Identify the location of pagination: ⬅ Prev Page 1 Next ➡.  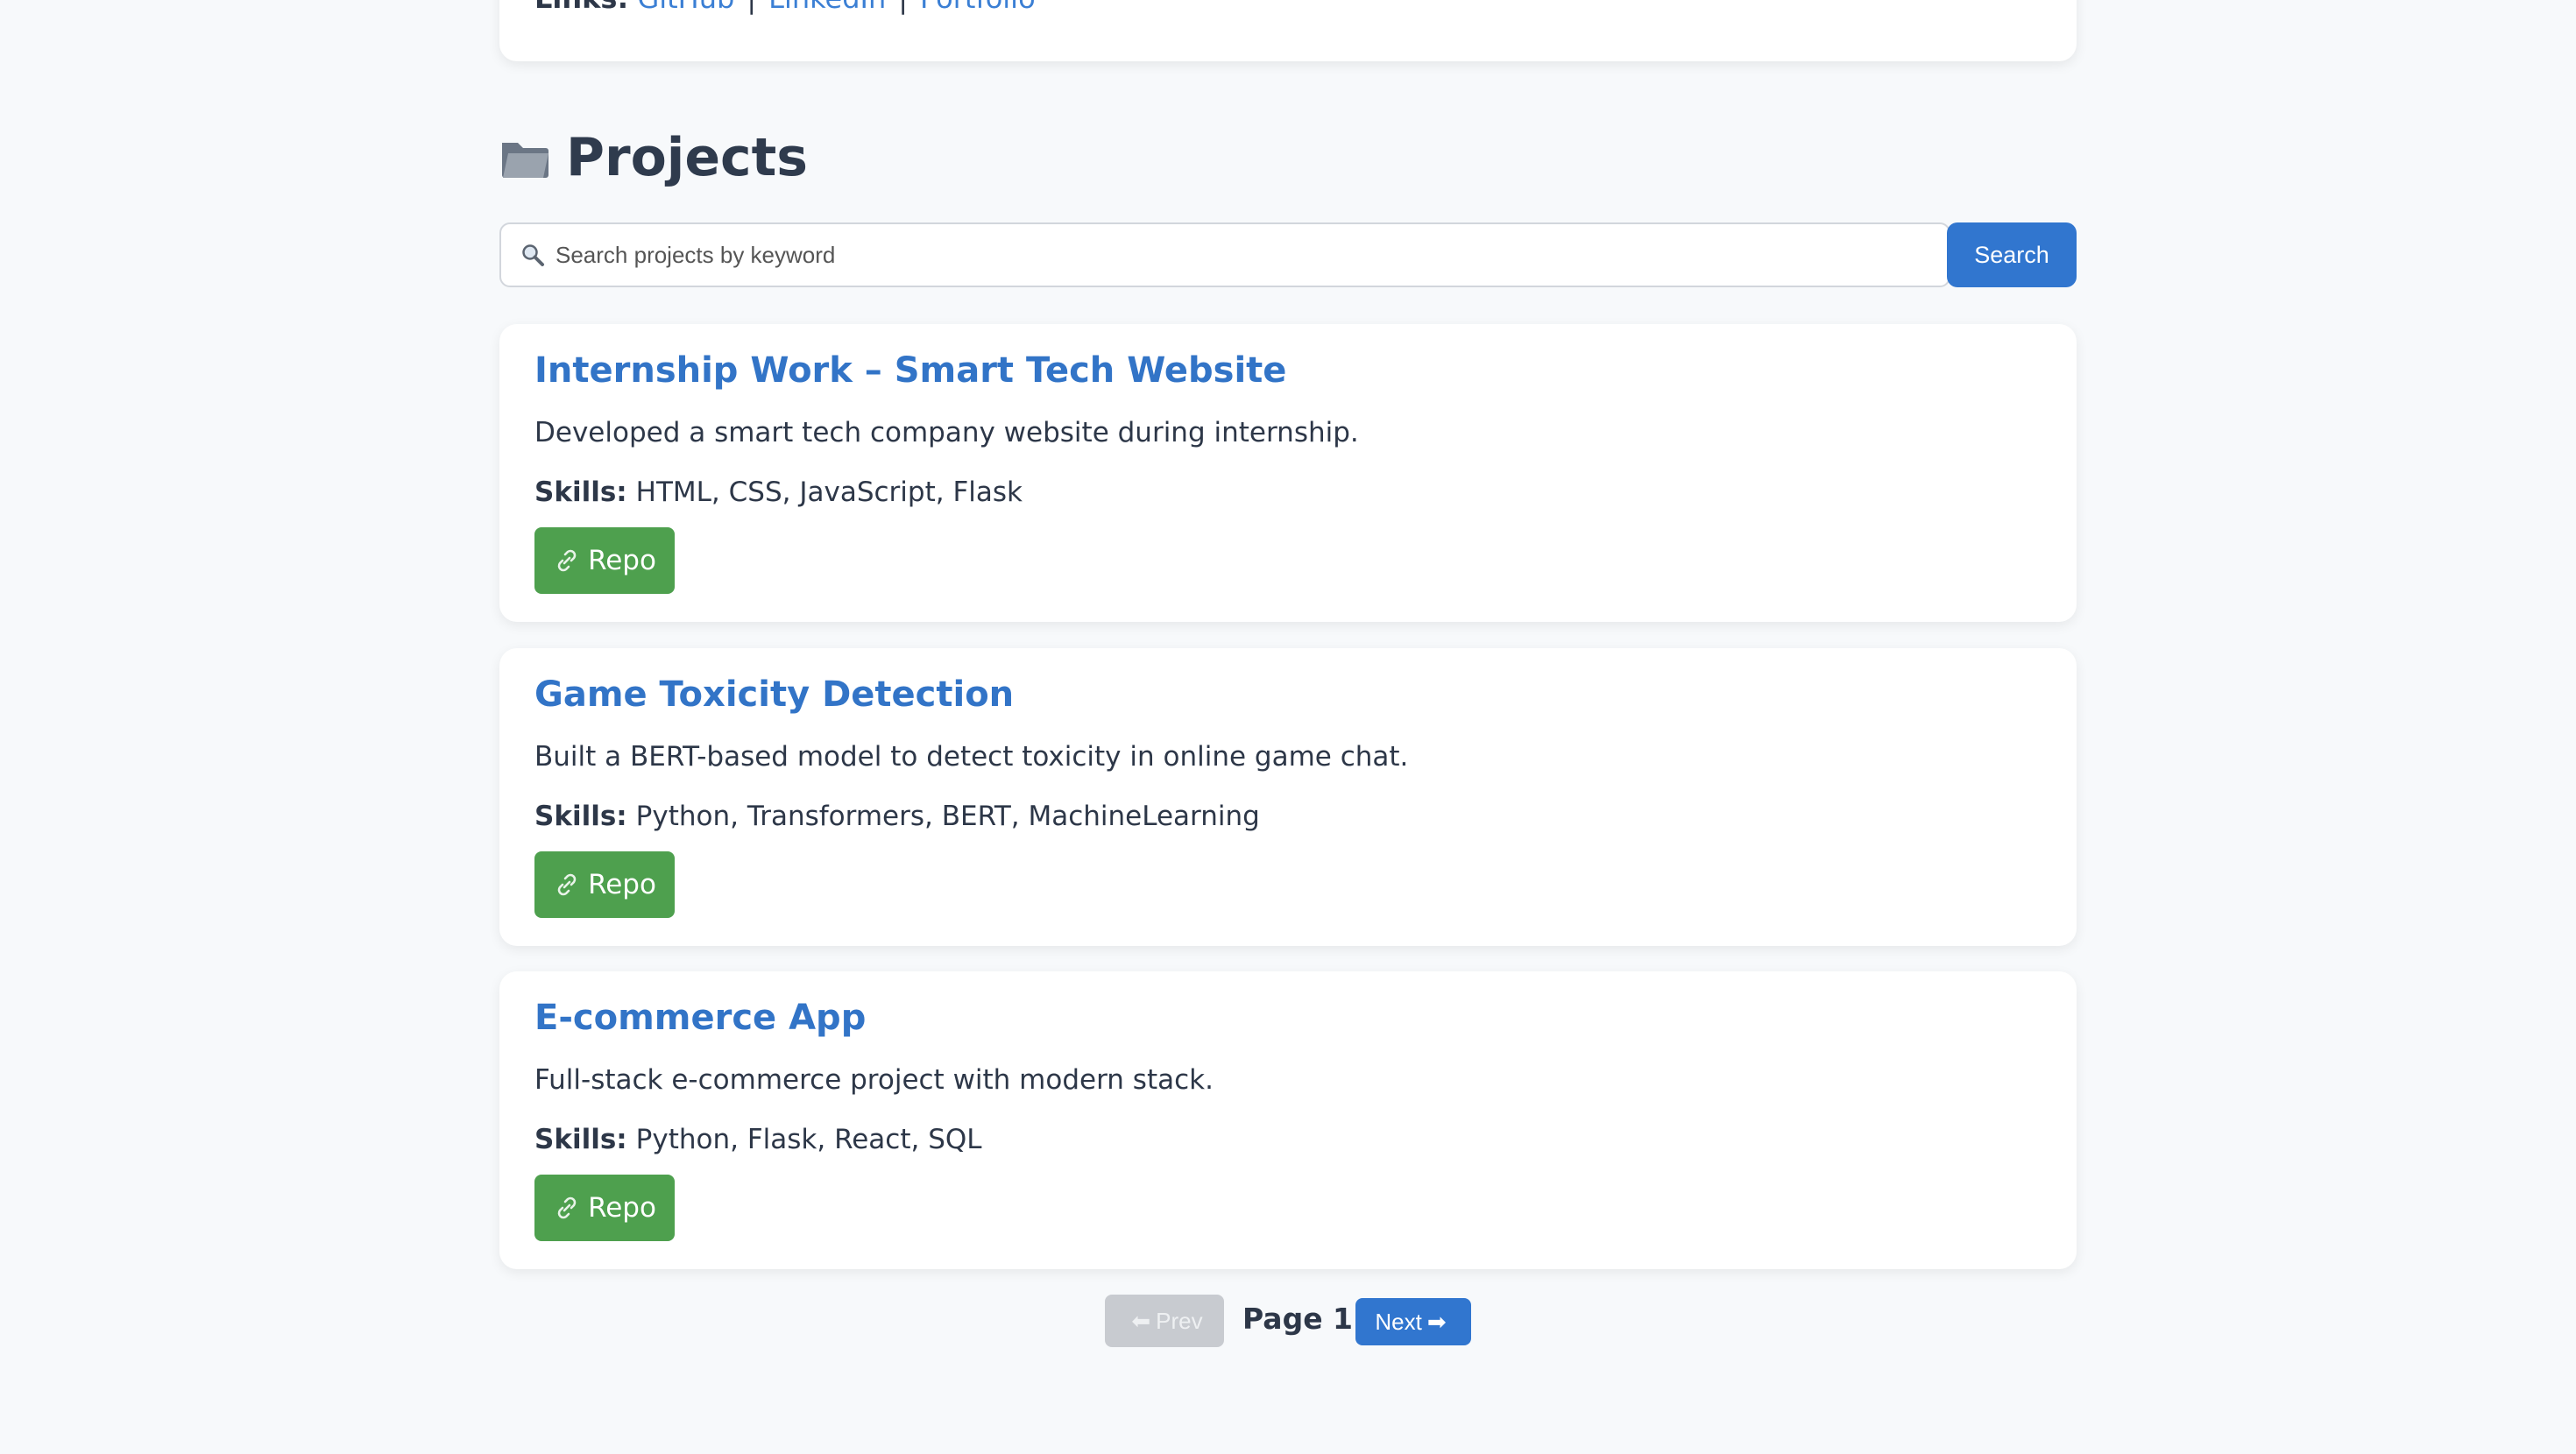
(1288, 1321).